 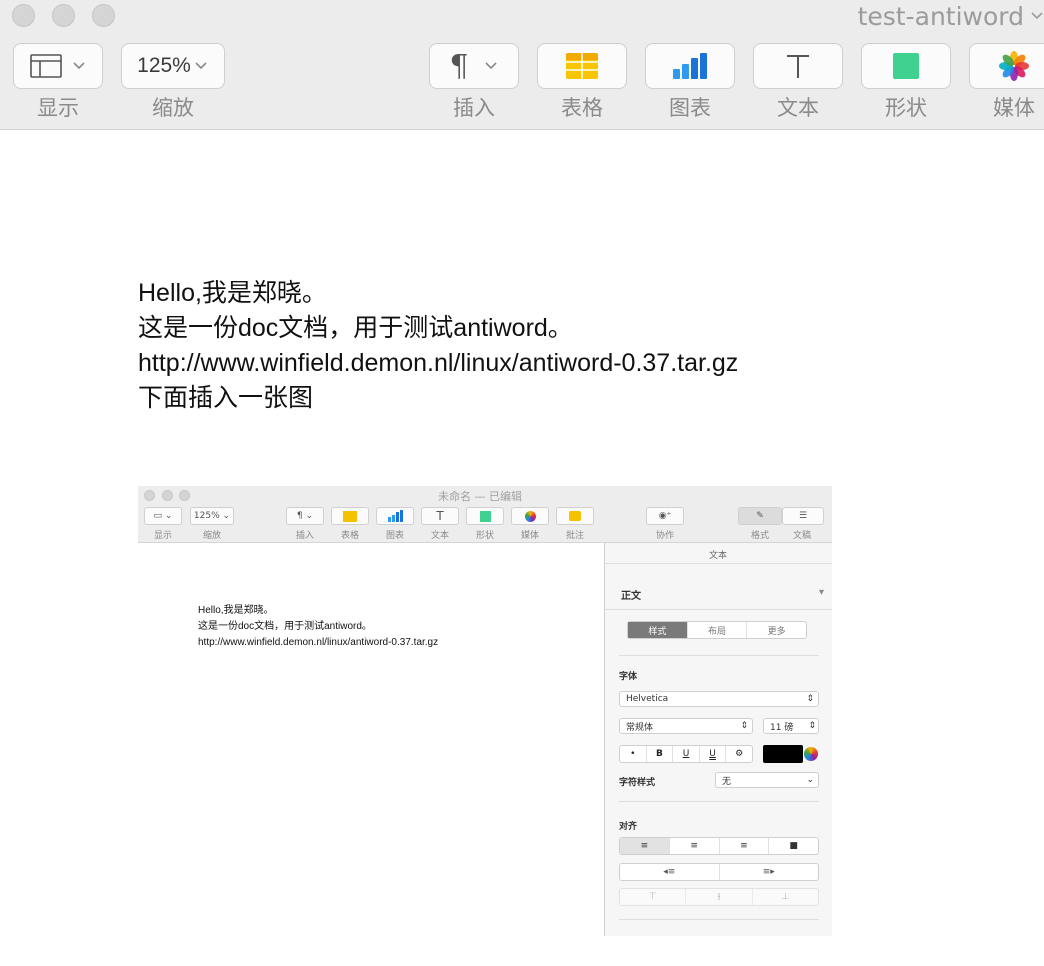 I want to click on embedded-minimize-dot, so click(x=167, y=495).